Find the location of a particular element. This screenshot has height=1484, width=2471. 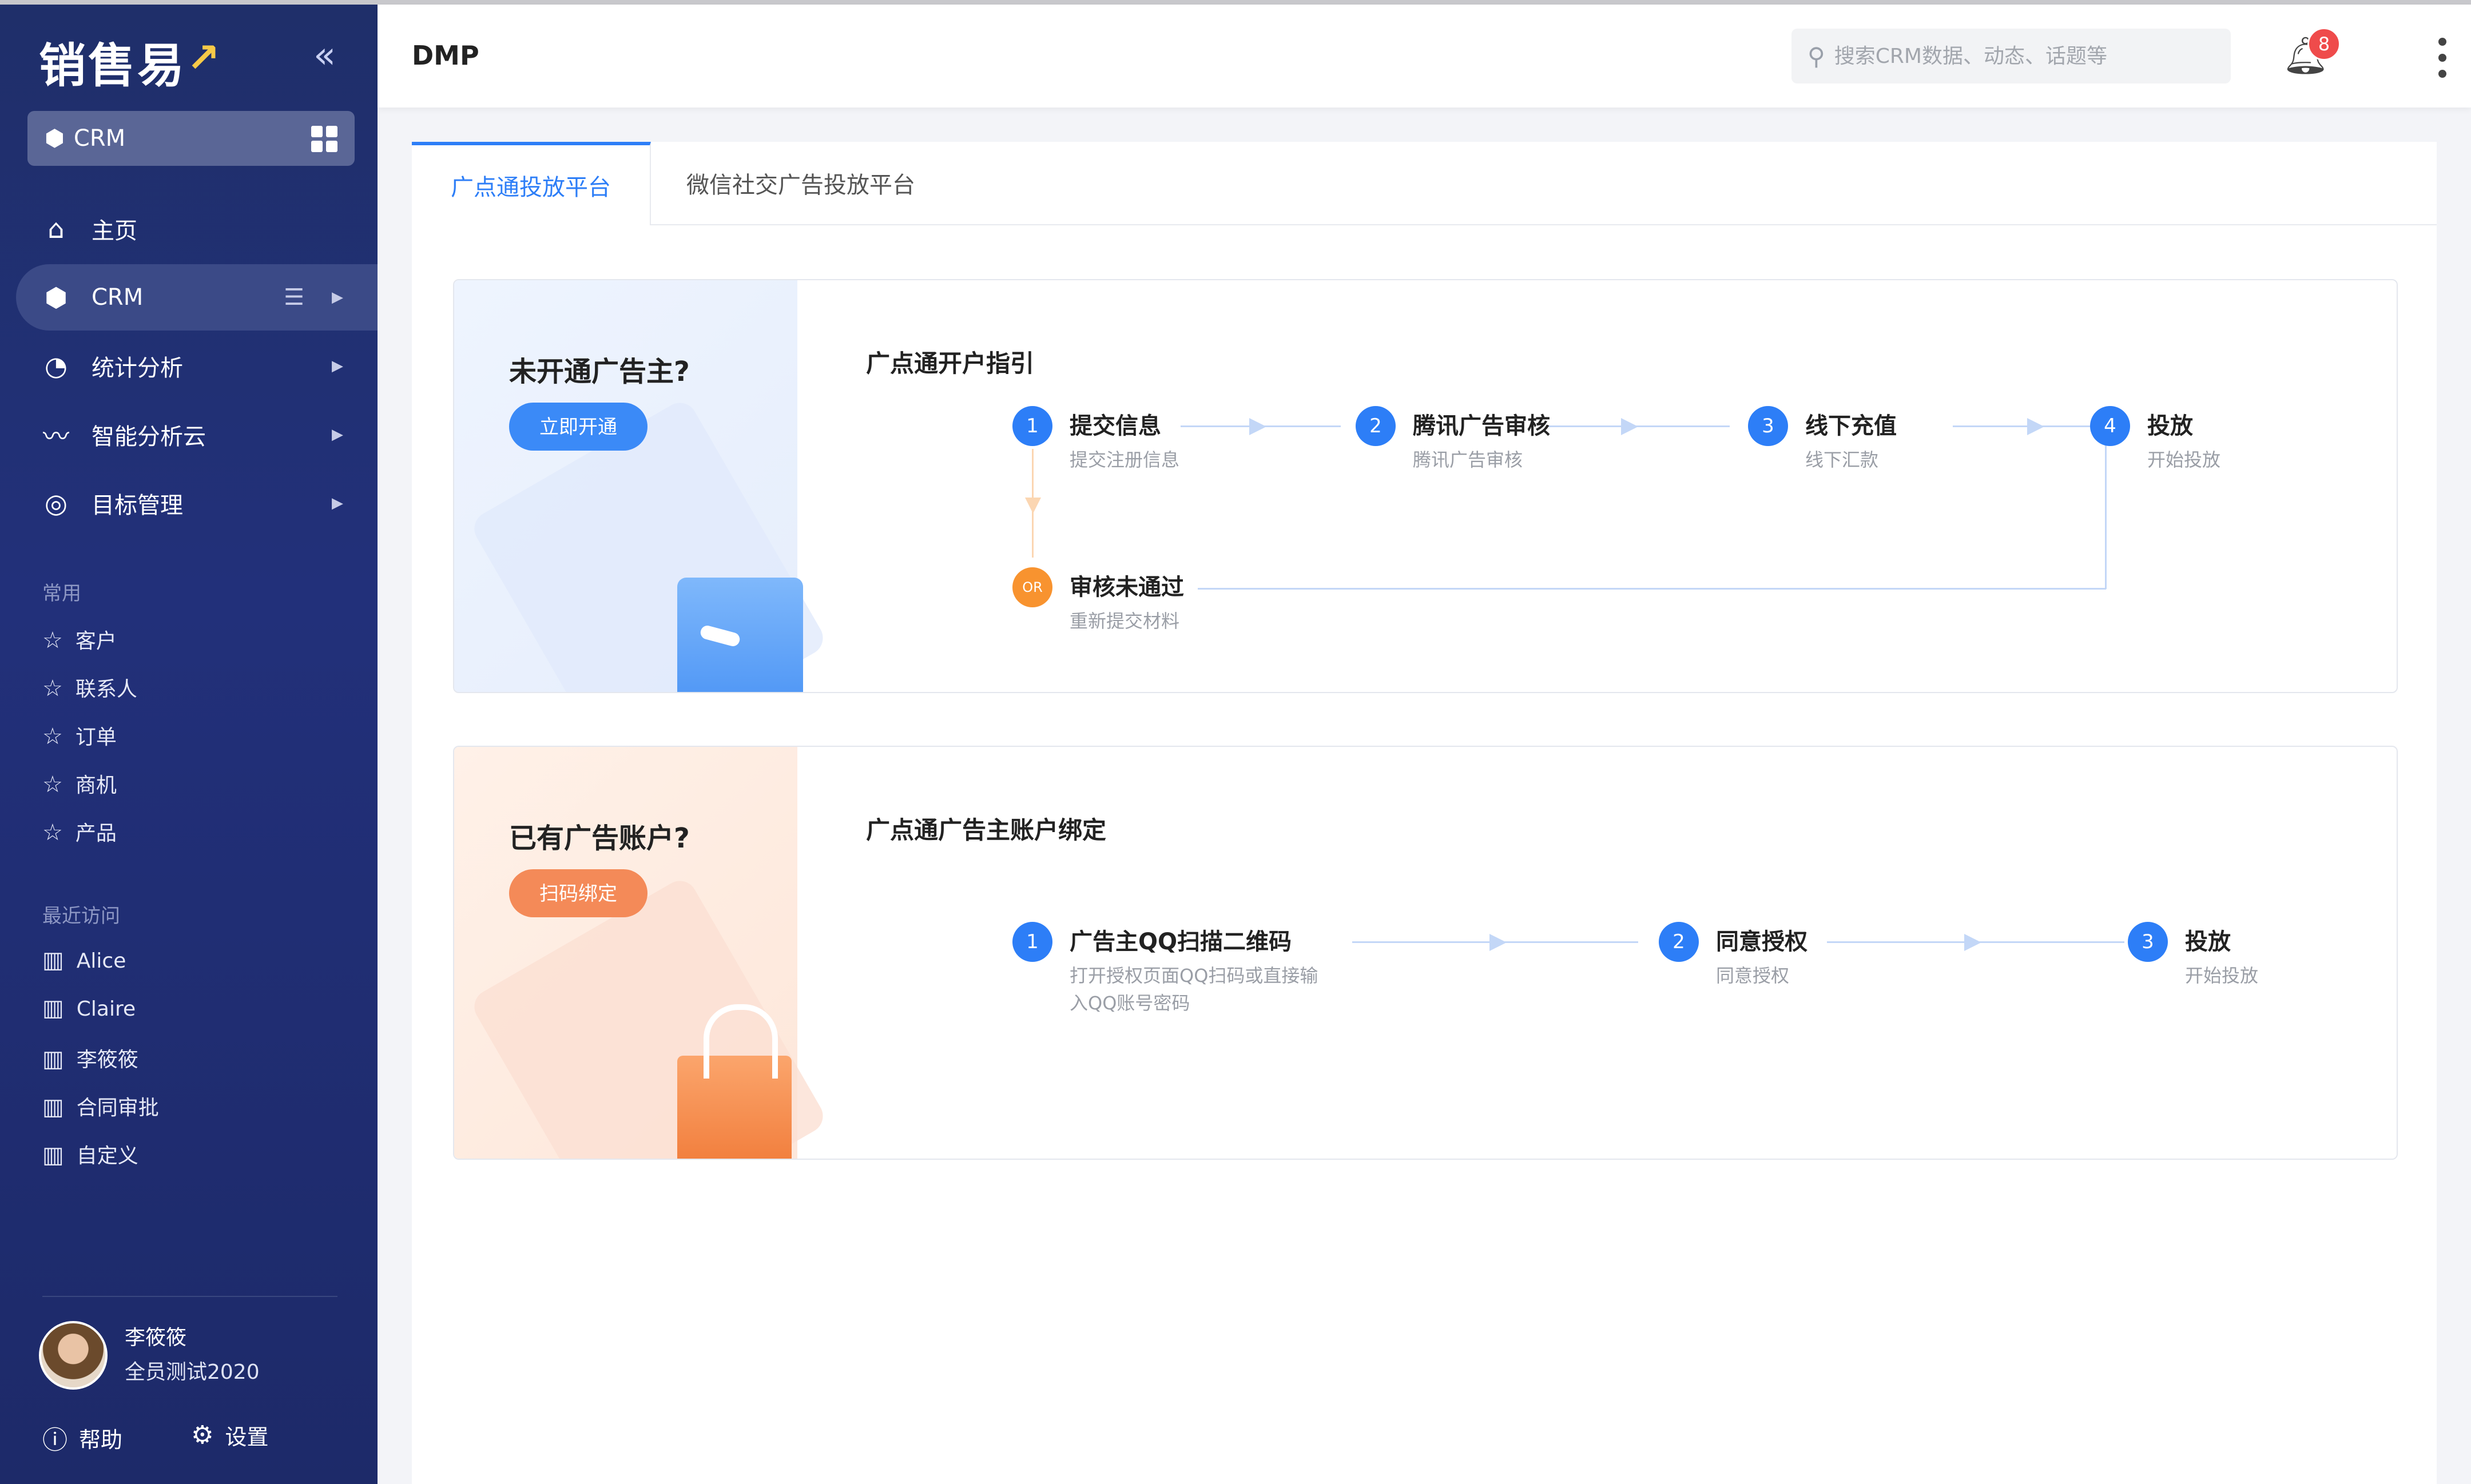

user-profile: 李筱筱 全员测试2020 is located at coordinates (149, 1355).